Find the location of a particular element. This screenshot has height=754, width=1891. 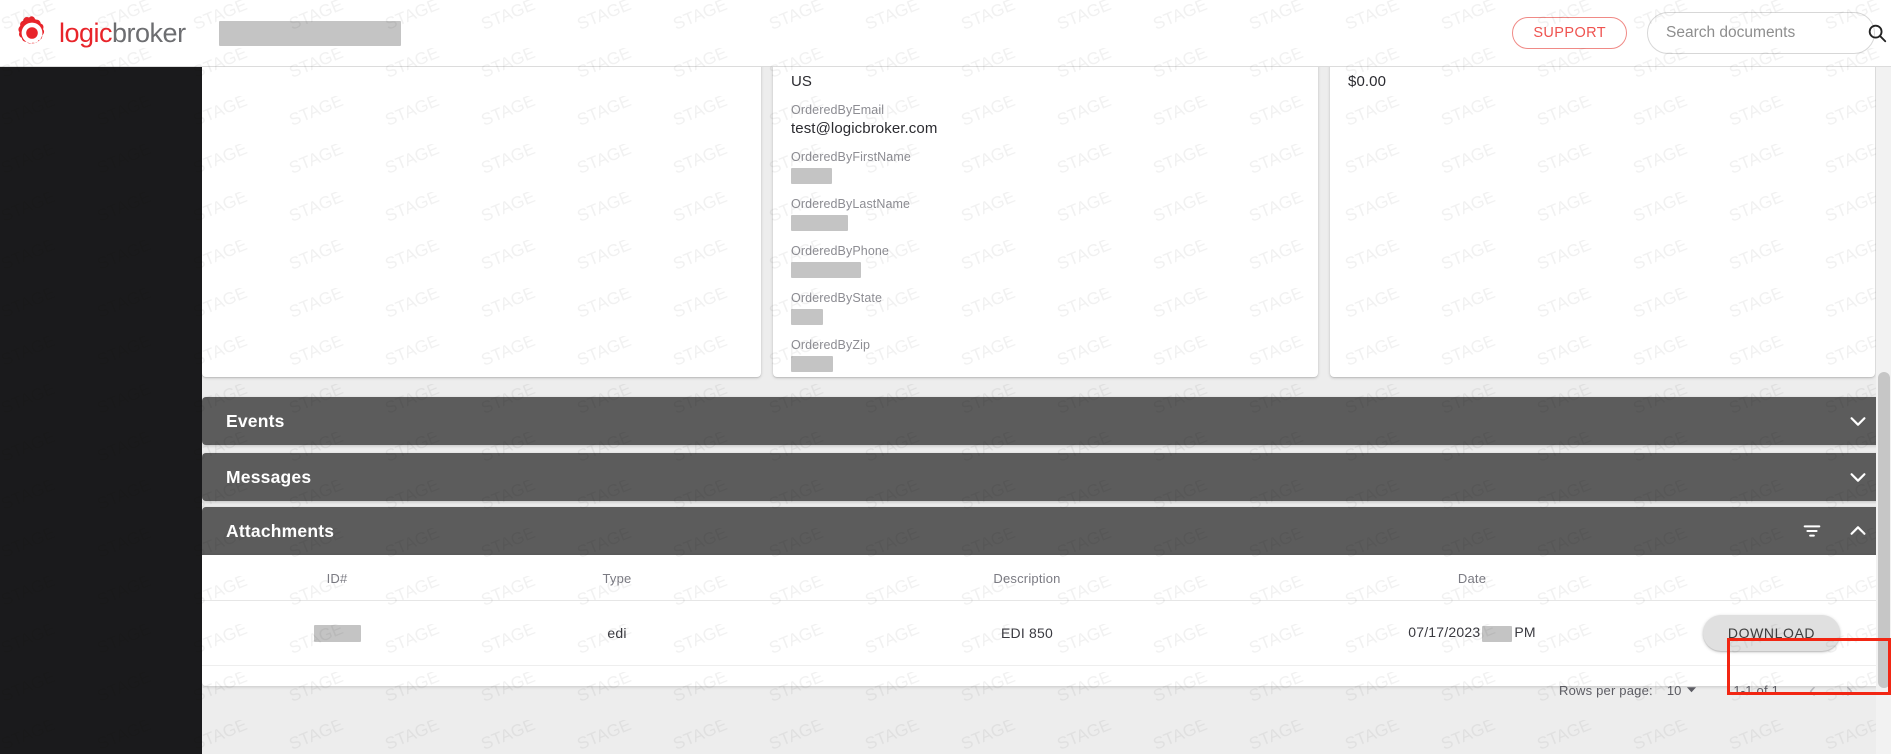

detail-card-left is located at coordinates (481, 217).